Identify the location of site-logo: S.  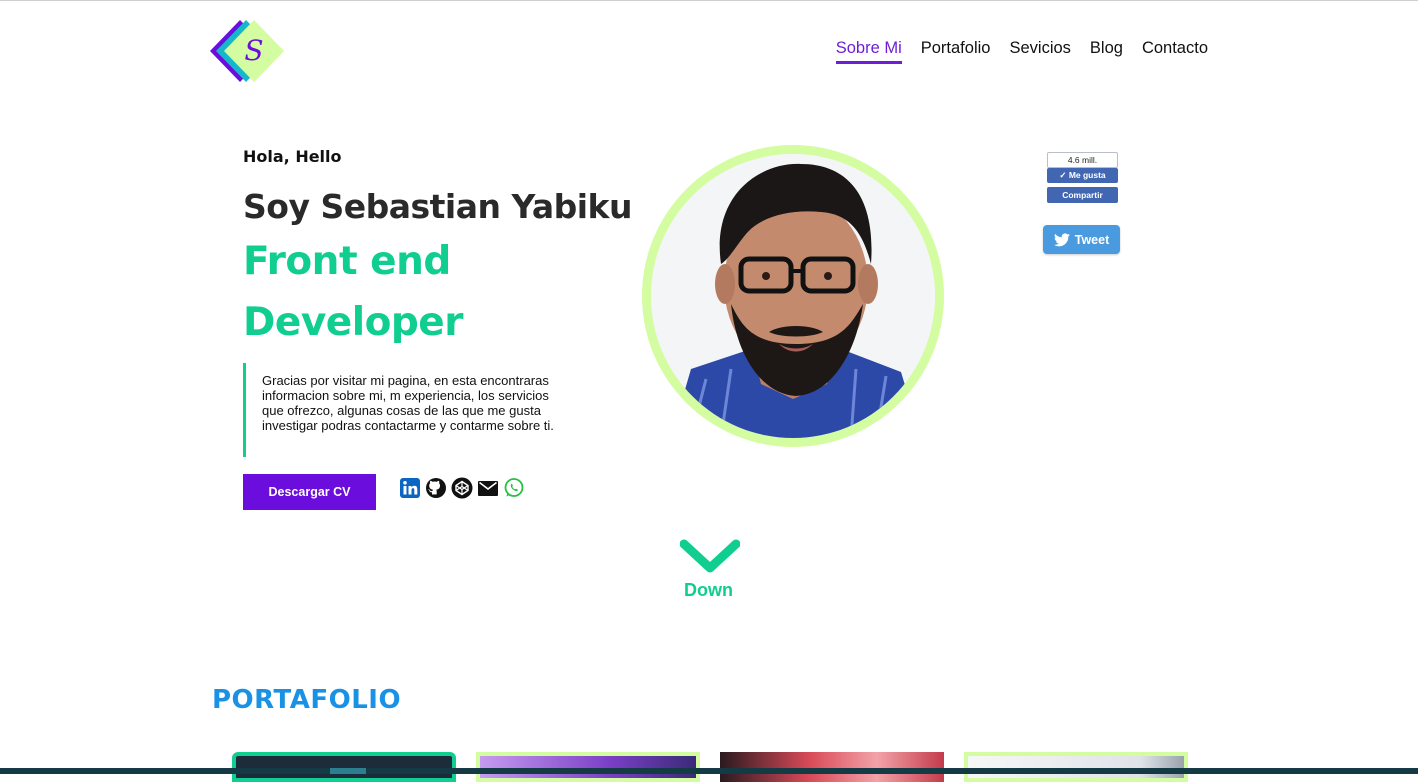
(248, 51).